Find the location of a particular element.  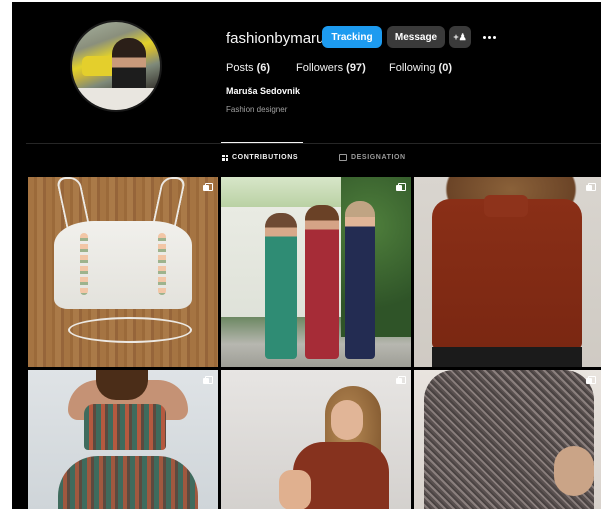

person-navy-gown is located at coordinates (360, 280).